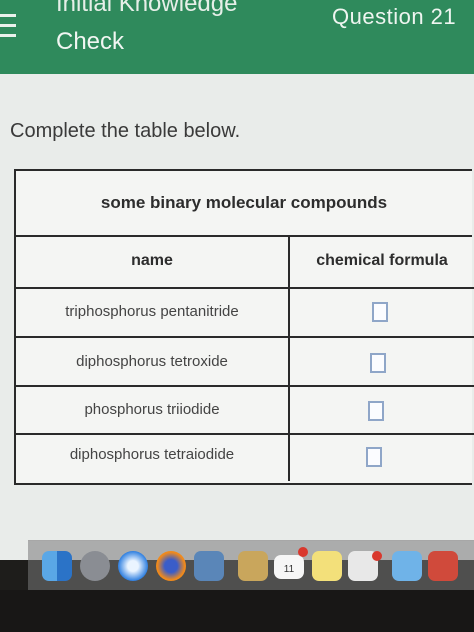 This screenshot has width=474, height=632. Describe the element at coordinates (237, 37) in the screenshot. I see `top-bar: Initial Knowledge Check Question 21` at that location.